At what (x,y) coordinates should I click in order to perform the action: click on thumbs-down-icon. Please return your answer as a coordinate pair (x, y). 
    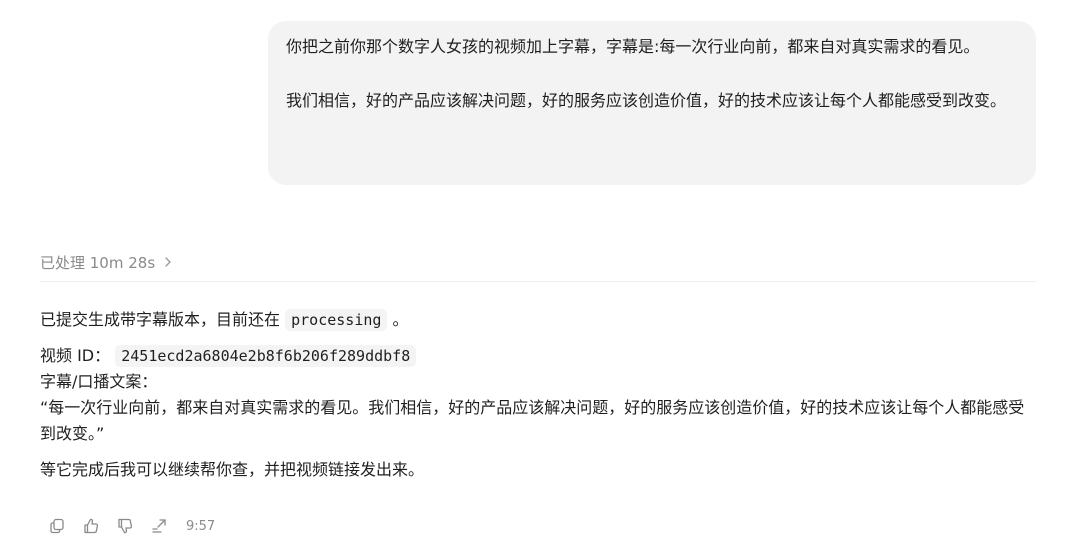
    Looking at the image, I should click on (125, 526).